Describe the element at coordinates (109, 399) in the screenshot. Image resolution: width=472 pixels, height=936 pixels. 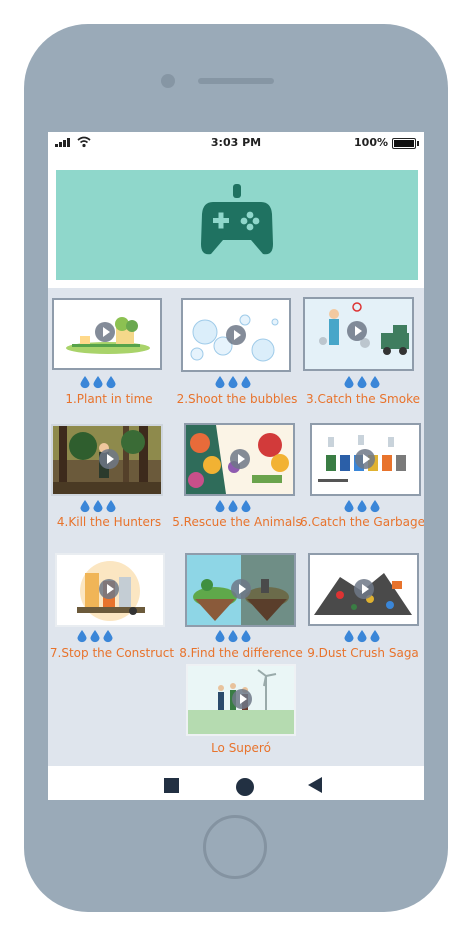
I see `game-label: 1.Plant in time` at that location.